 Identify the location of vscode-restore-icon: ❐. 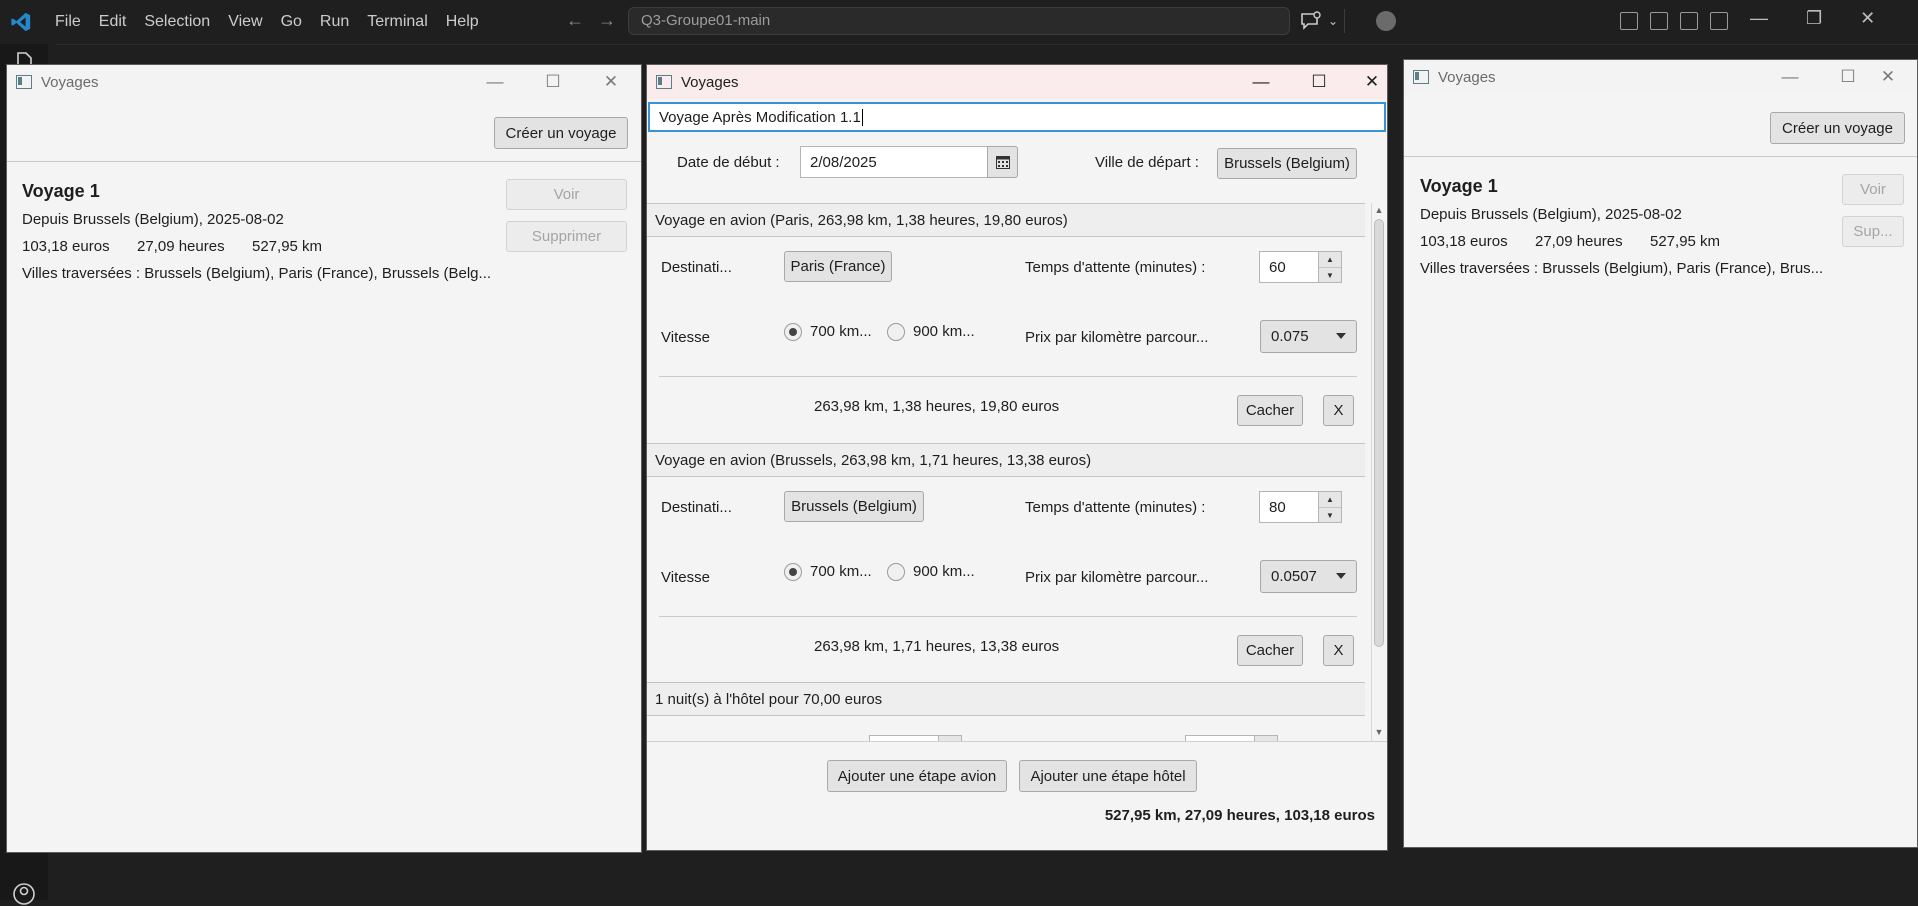
(1814, 18).